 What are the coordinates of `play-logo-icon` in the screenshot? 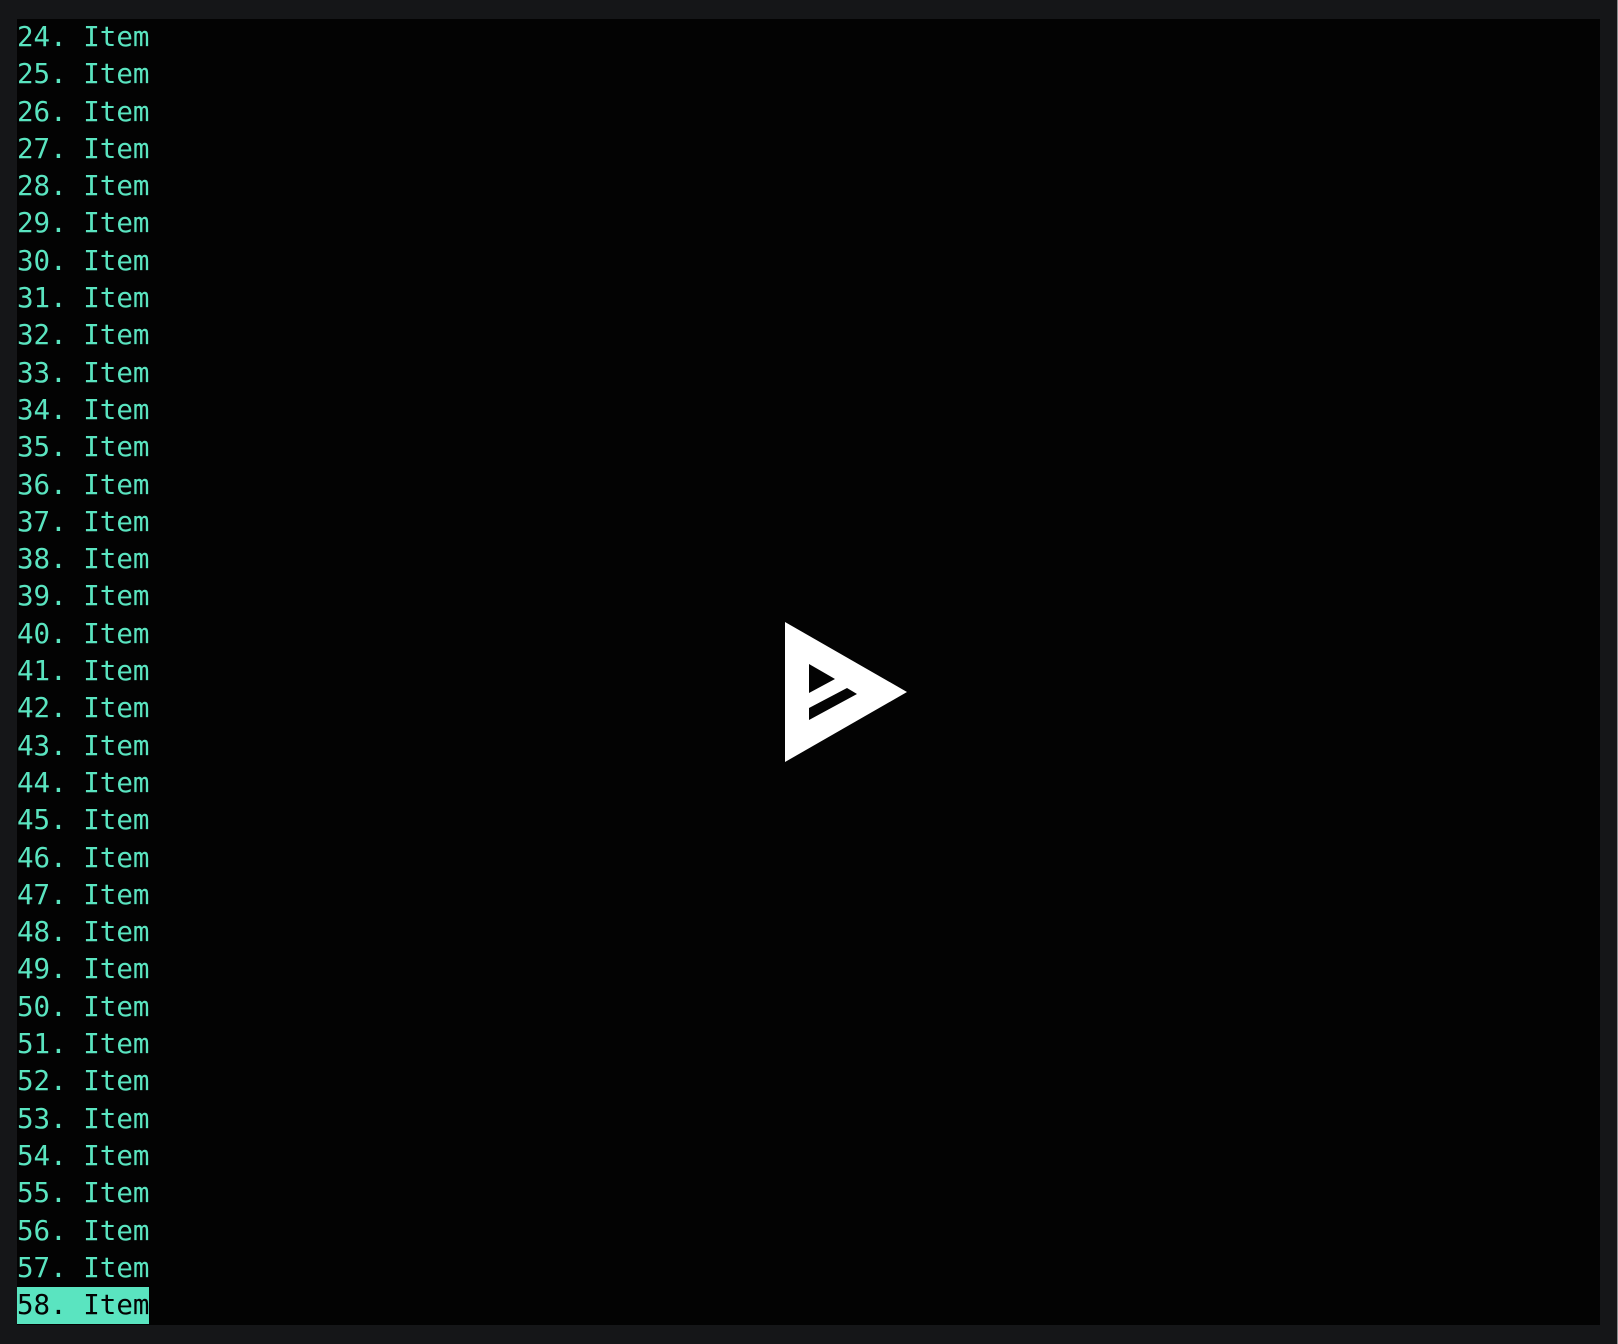 It's located at (846, 692).